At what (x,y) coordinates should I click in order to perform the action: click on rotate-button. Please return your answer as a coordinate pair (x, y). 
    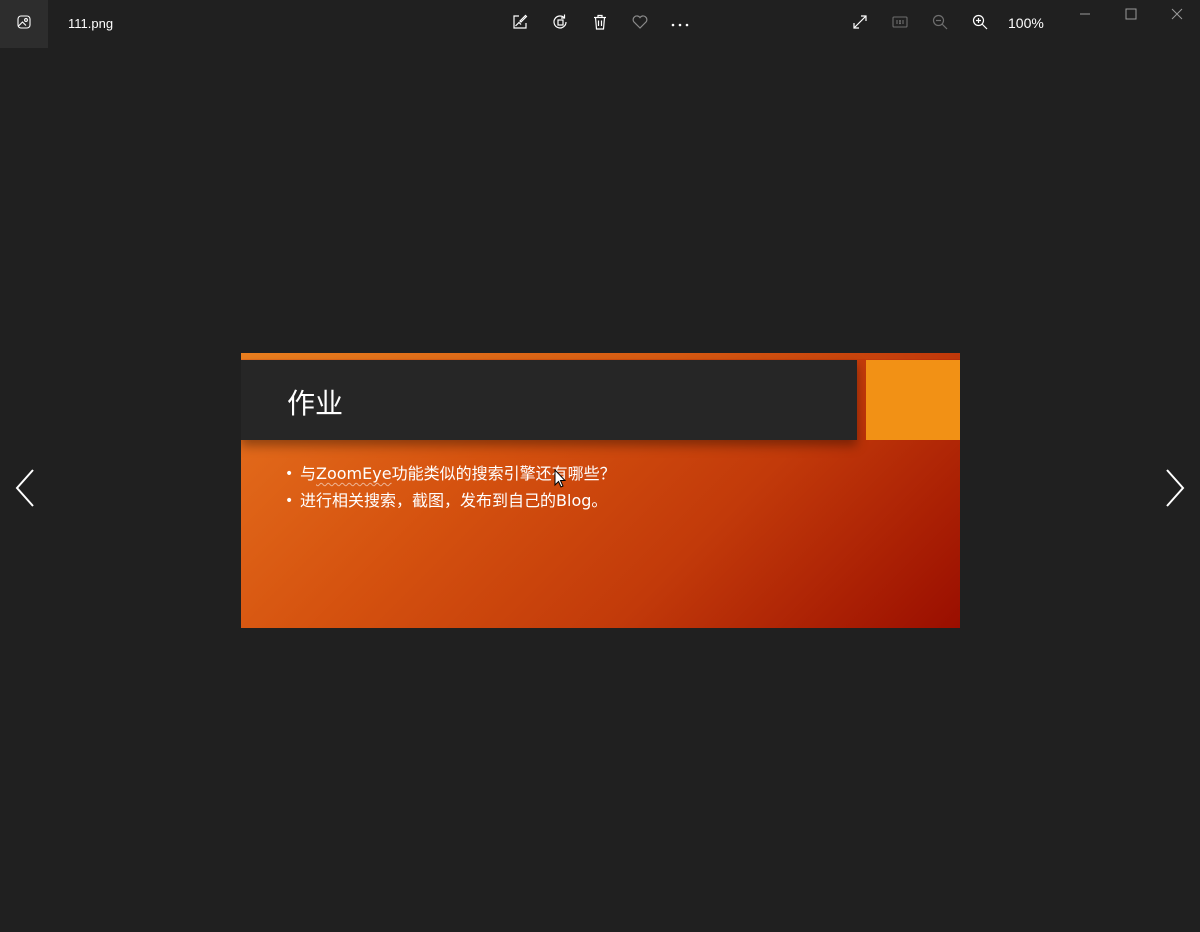
    Looking at the image, I should click on (560, 24).